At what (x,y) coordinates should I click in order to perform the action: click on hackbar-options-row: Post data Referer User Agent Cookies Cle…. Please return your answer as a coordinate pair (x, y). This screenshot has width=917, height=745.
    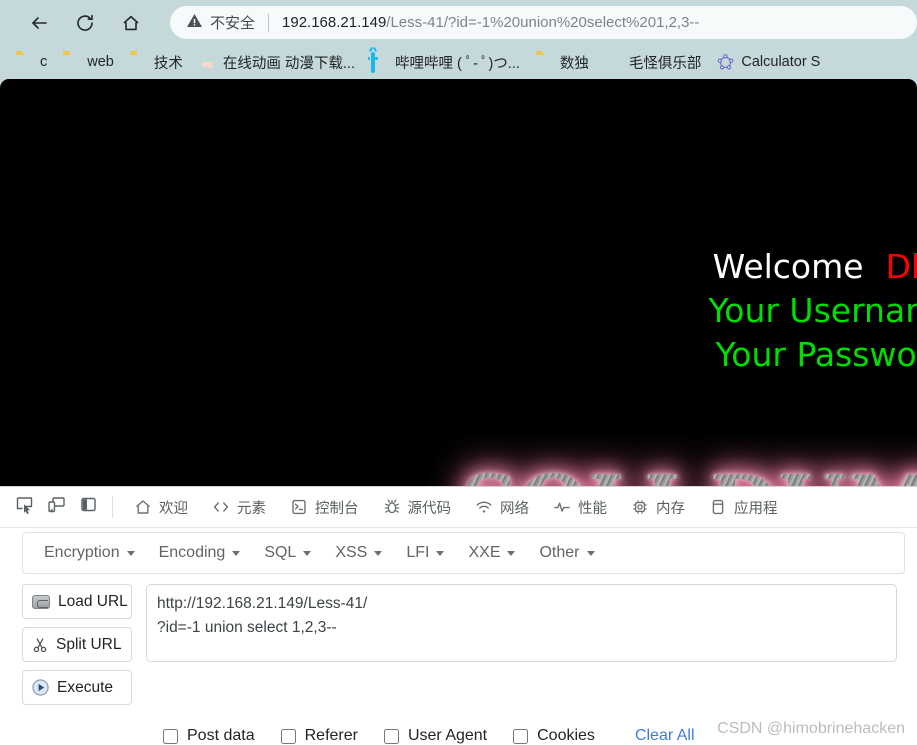
    Looking at the image, I should click on (458, 729).